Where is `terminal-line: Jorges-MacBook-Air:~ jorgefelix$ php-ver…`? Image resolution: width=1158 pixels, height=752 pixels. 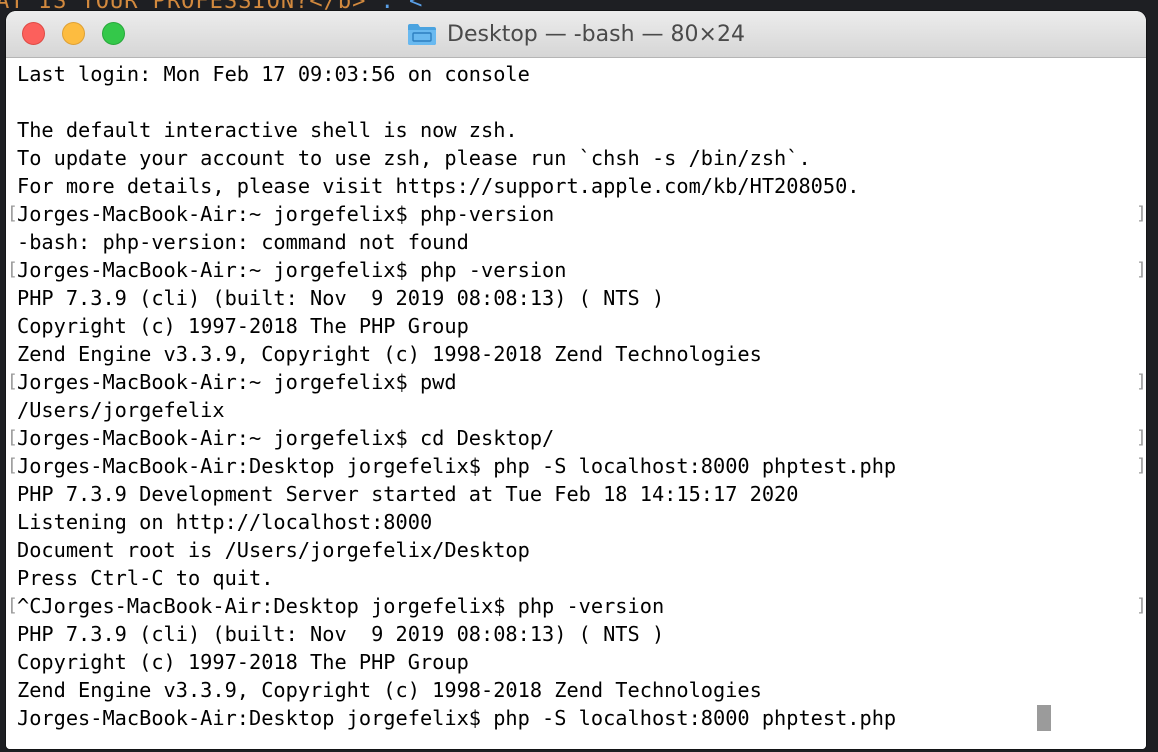
terminal-line: Jorges-MacBook-Air:~ jorgefelix$ php-ver… is located at coordinates (286, 214).